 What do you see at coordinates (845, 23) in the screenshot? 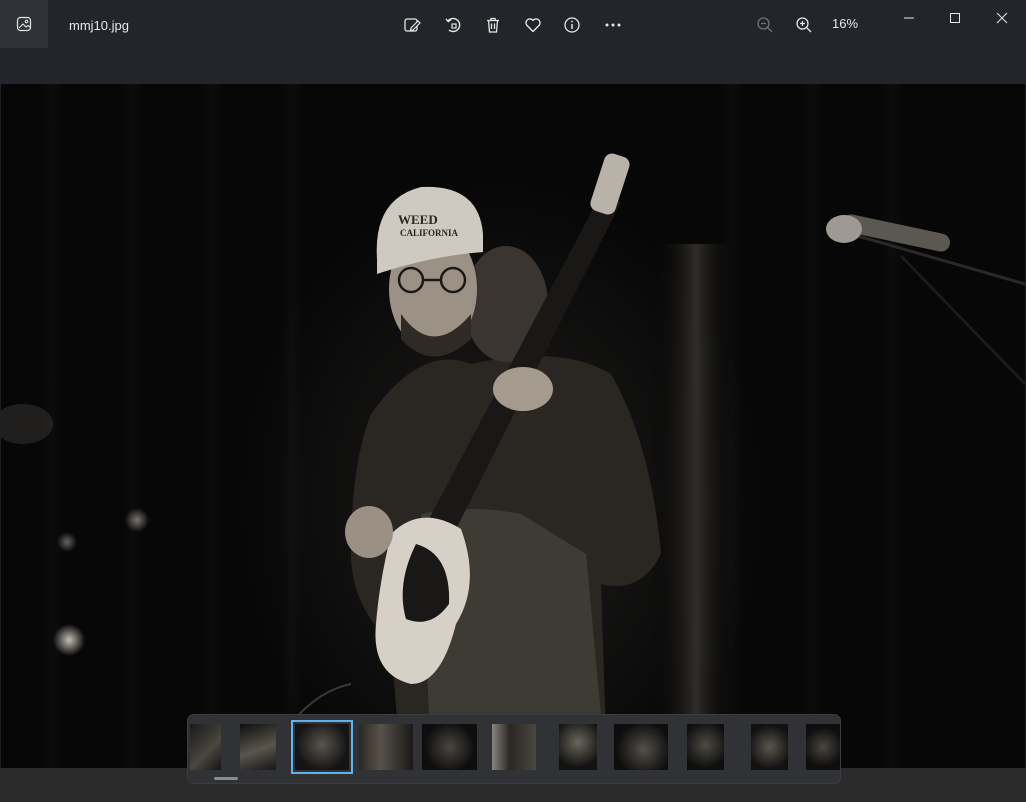
I see `zoom-level: 16%` at bounding box center [845, 23].